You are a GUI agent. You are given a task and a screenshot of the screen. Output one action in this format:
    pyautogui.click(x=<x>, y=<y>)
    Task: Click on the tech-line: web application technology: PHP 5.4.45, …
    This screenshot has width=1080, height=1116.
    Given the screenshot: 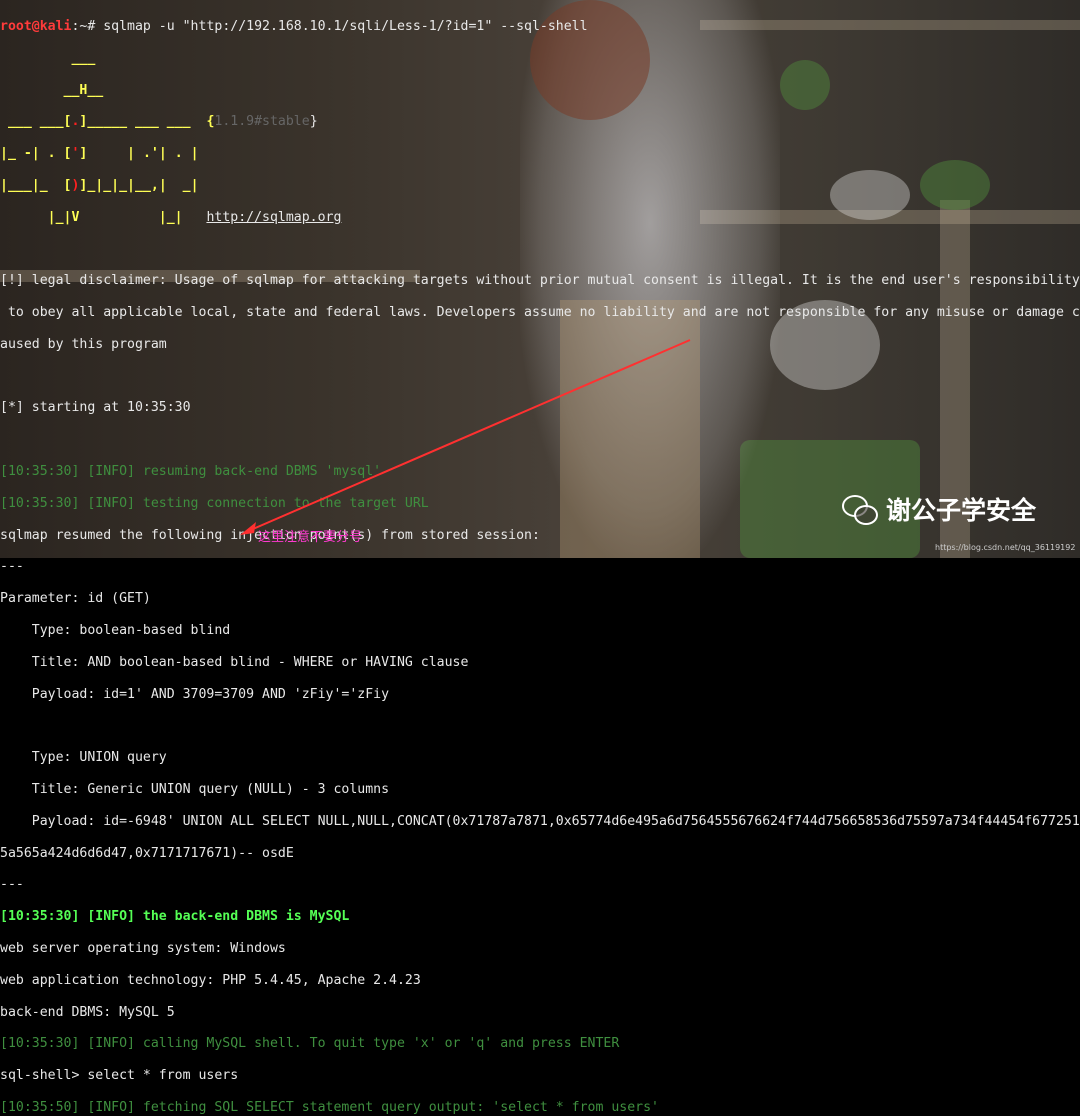 What is the action you would take?
    pyautogui.click(x=210, y=980)
    